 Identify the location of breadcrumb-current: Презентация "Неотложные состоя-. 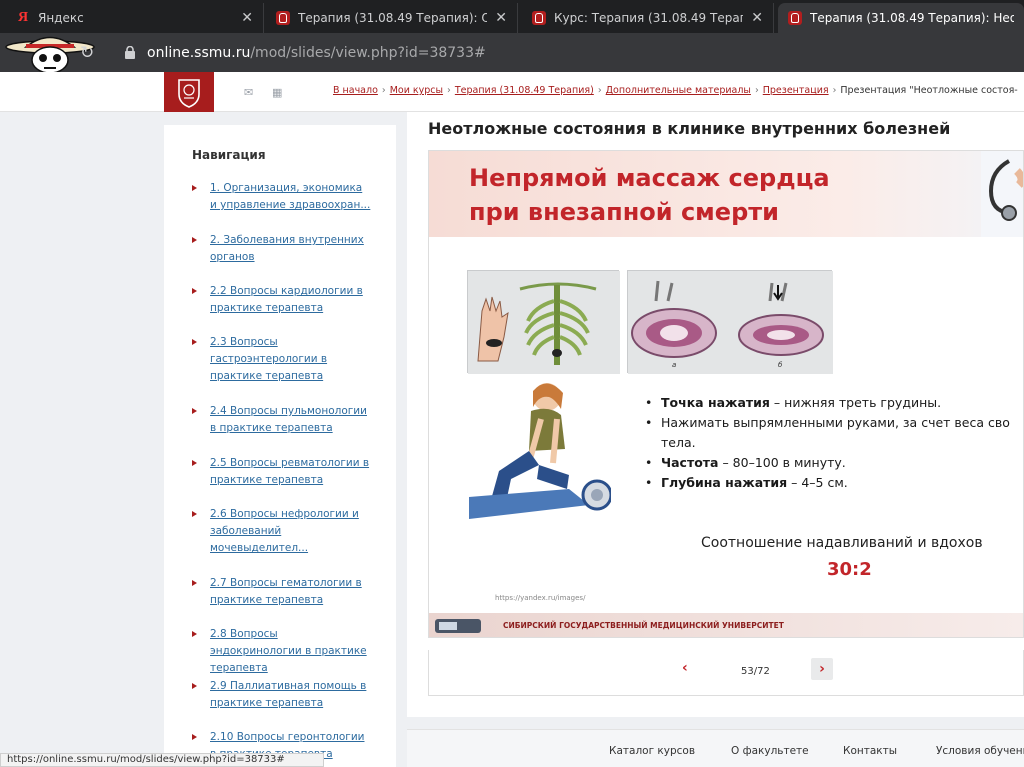
(929, 90).